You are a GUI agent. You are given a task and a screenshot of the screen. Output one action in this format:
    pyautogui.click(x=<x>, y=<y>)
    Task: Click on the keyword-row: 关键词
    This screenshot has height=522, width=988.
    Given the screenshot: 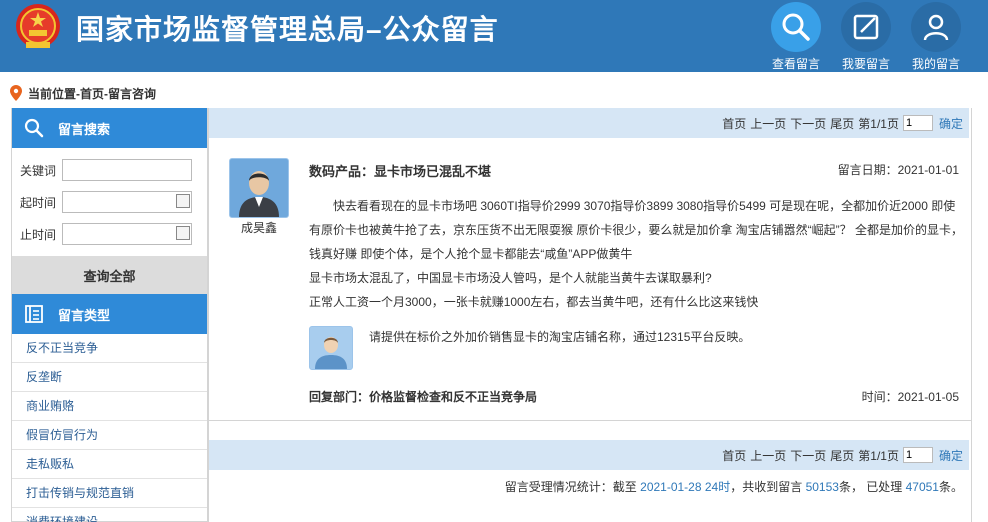 What is the action you would take?
    pyautogui.click(x=109, y=170)
    